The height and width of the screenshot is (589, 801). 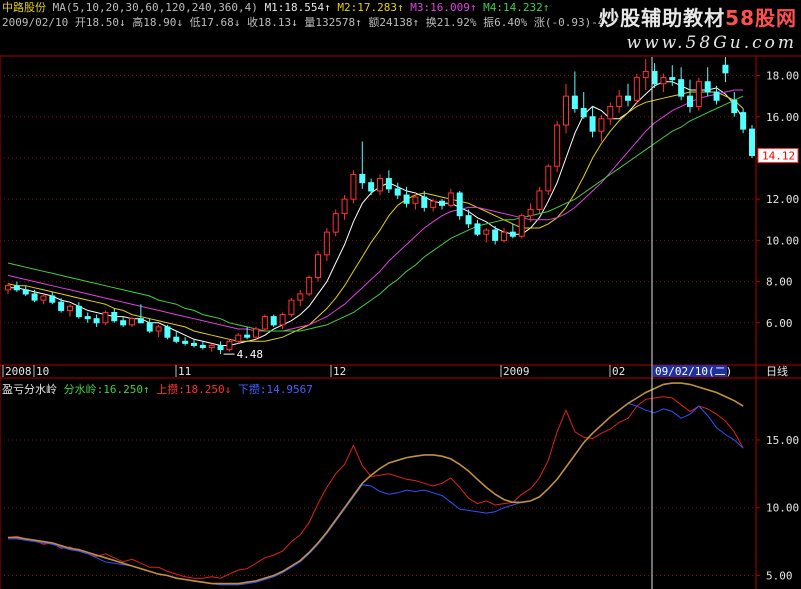 I want to click on stock-name: 中路股份, so click(x=24, y=7).